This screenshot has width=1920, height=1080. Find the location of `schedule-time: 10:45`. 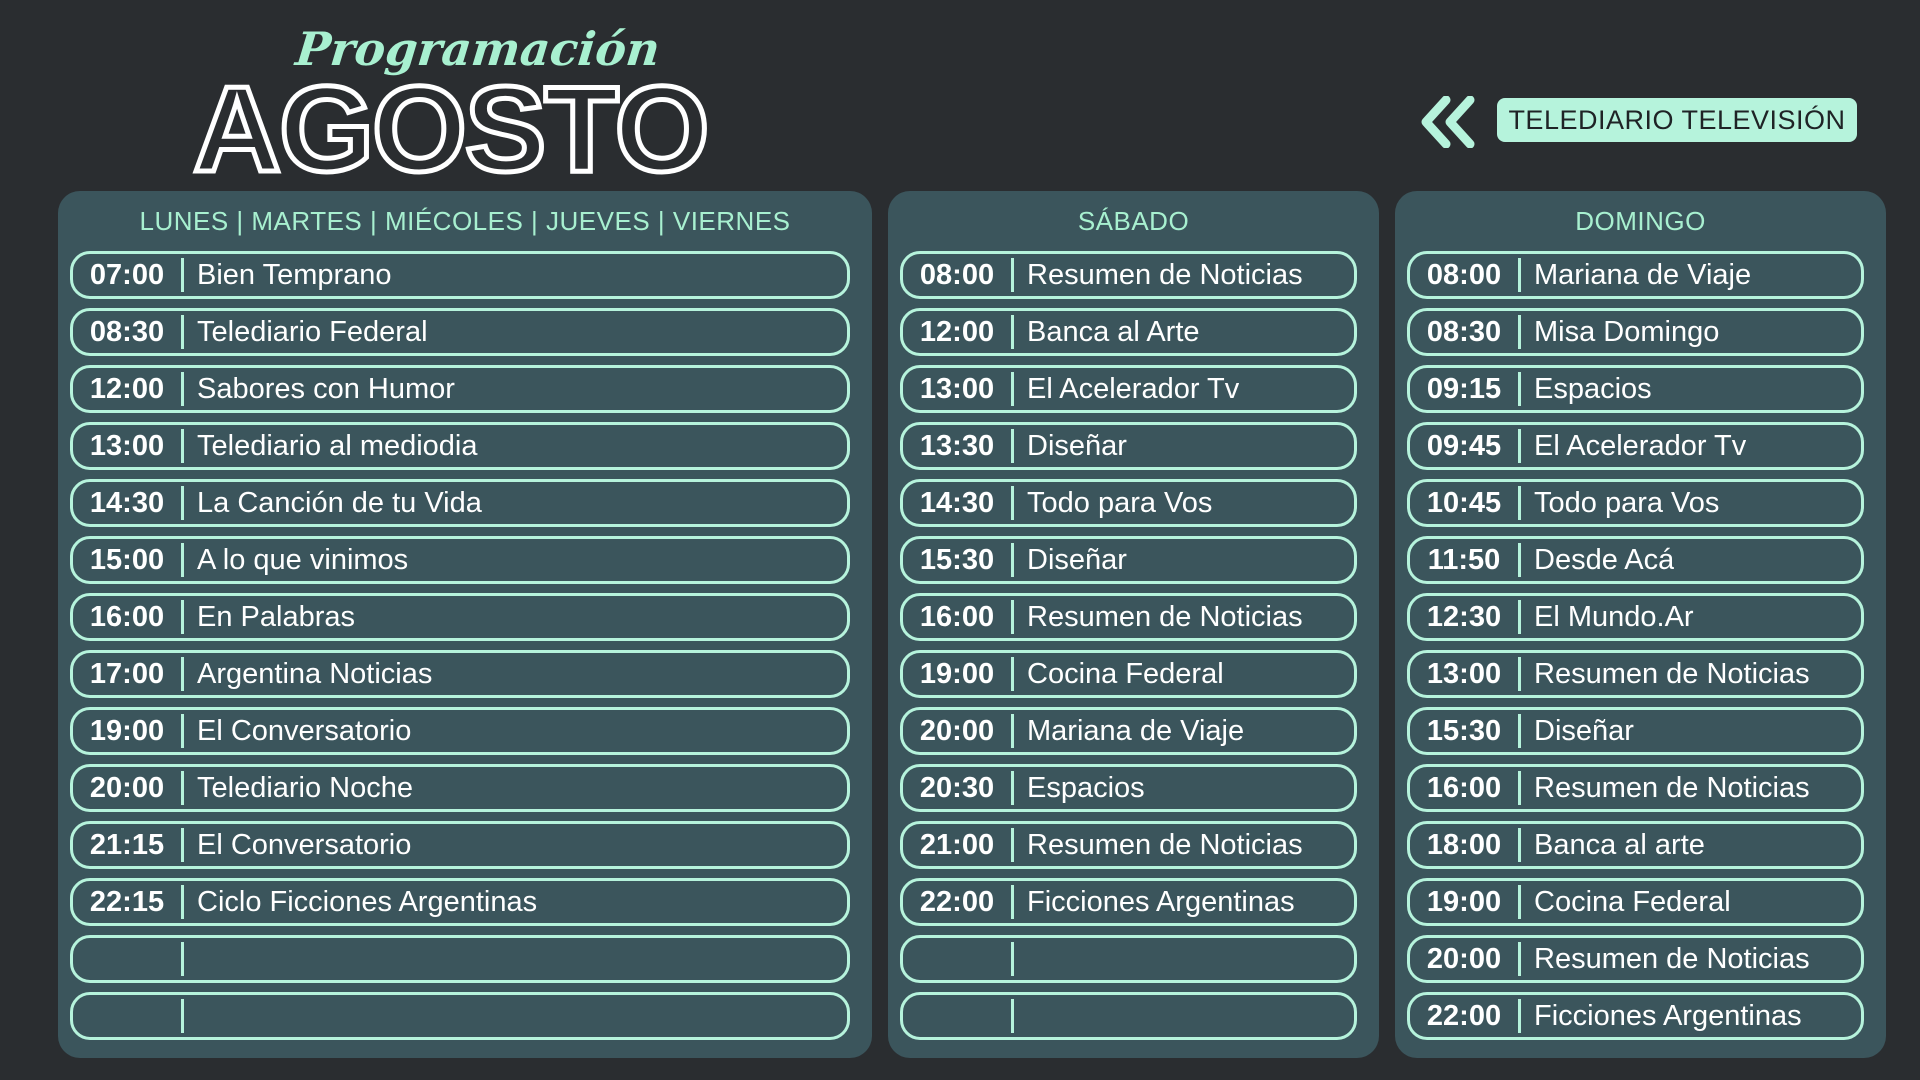

schedule-time: 10:45 is located at coordinates (1464, 502).